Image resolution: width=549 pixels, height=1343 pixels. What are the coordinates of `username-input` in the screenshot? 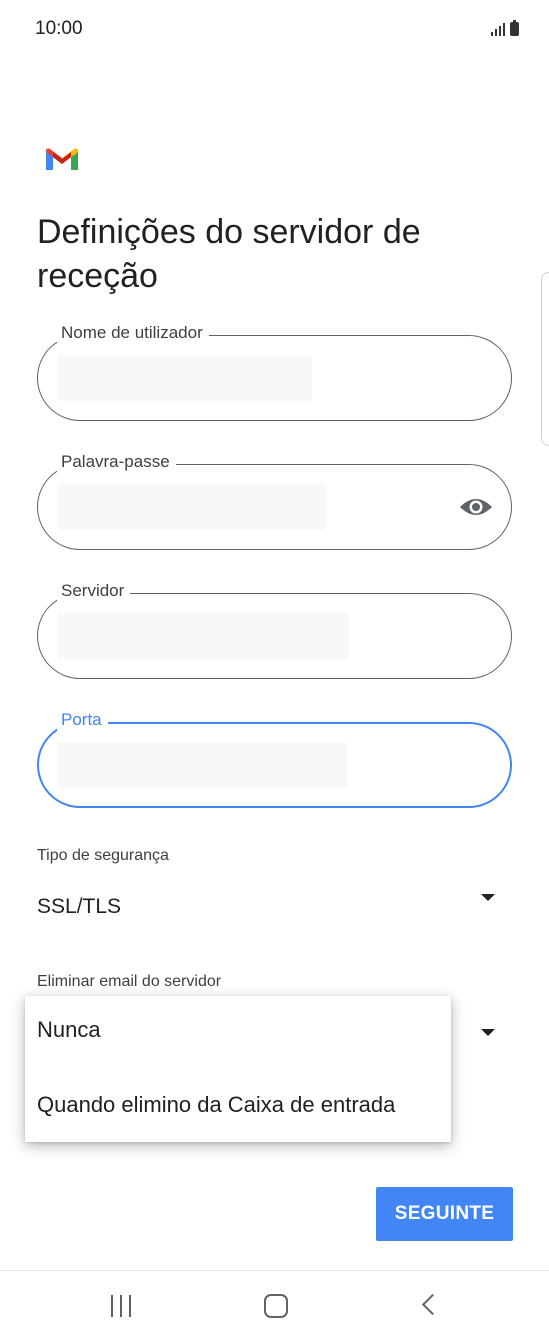 It's located at (184, 378).